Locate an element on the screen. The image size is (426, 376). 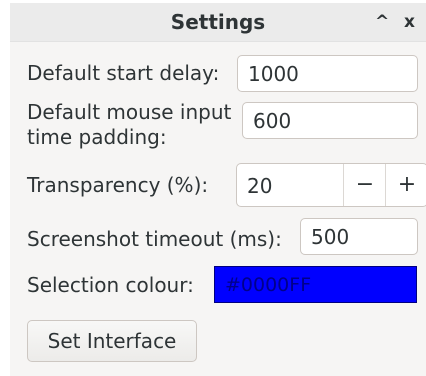
minimize-icon: ^ is located at coordinates (382, 22).